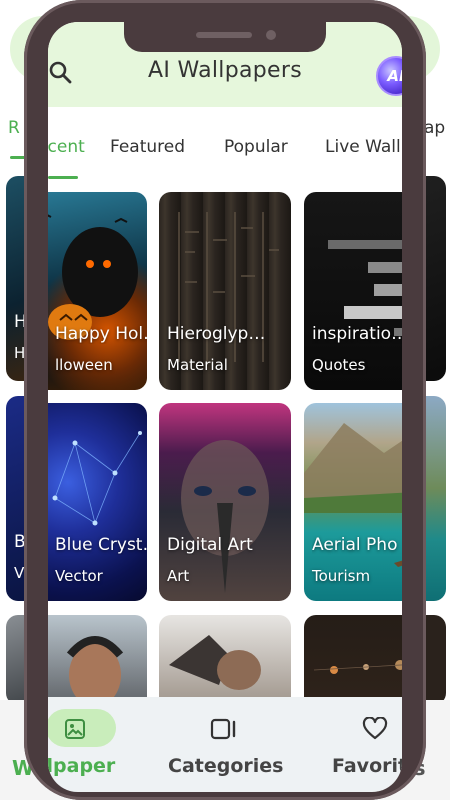 The image size is (450, 800). I want to click on wallpaper-title: Digital Art, so click(210, 545).